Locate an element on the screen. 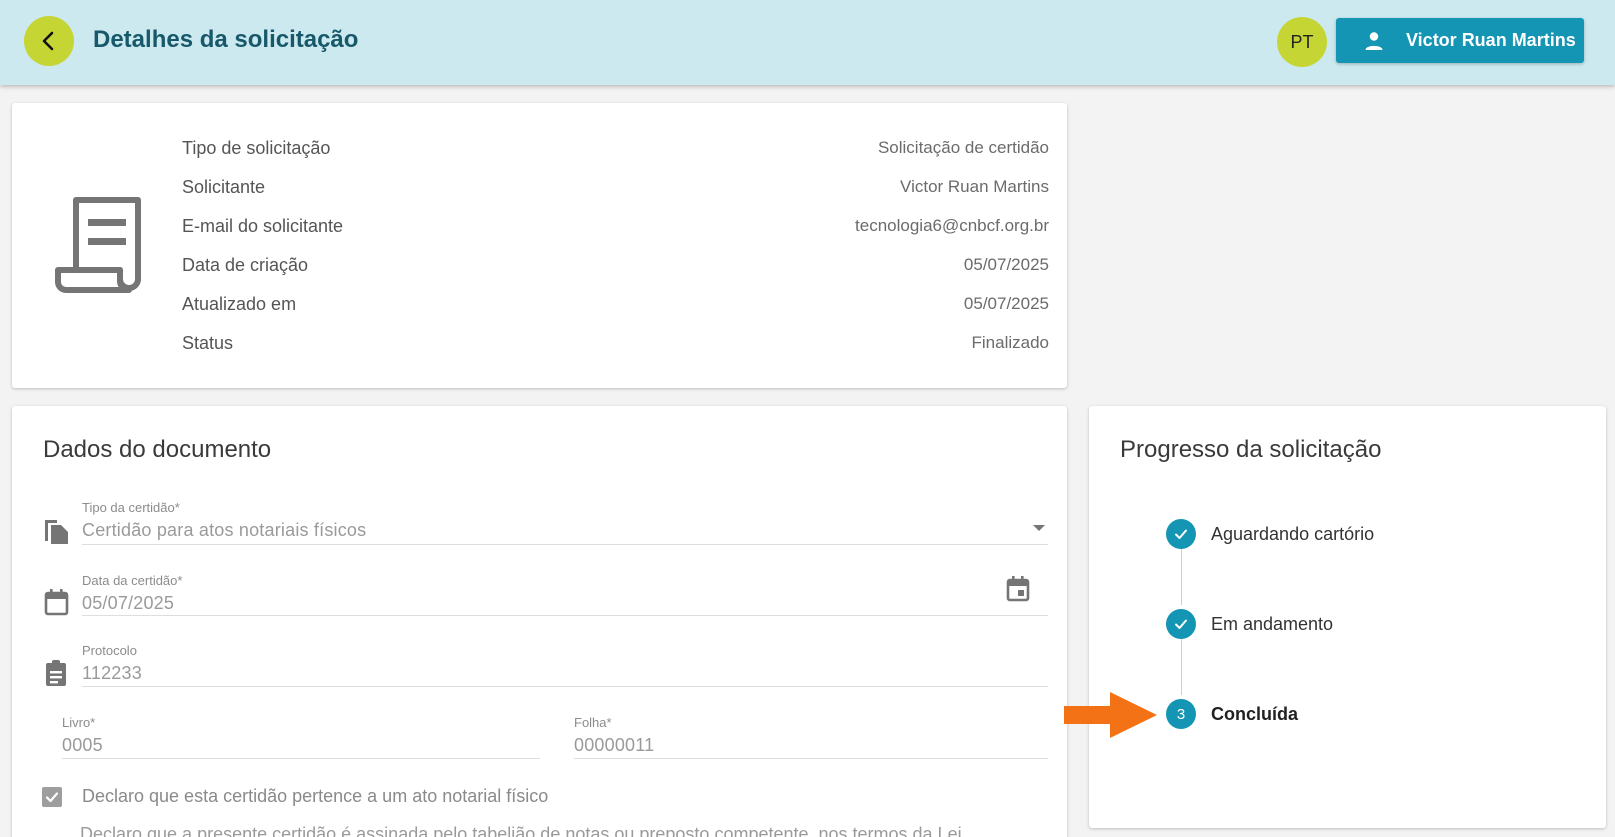 The height and width of the screenshot is (837, 1615). field-label: Tipo da certidão* is located at coordinates (131, 507).